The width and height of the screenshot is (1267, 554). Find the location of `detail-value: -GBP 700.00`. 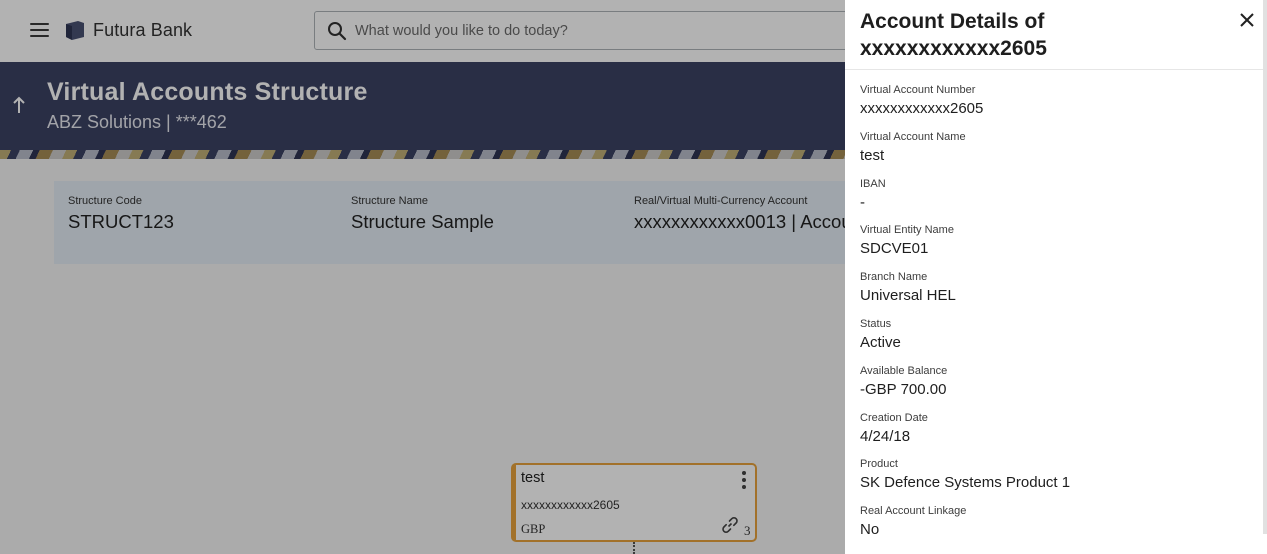

detail-value: -GBP 700.00 is located at coordinates (903, 389).